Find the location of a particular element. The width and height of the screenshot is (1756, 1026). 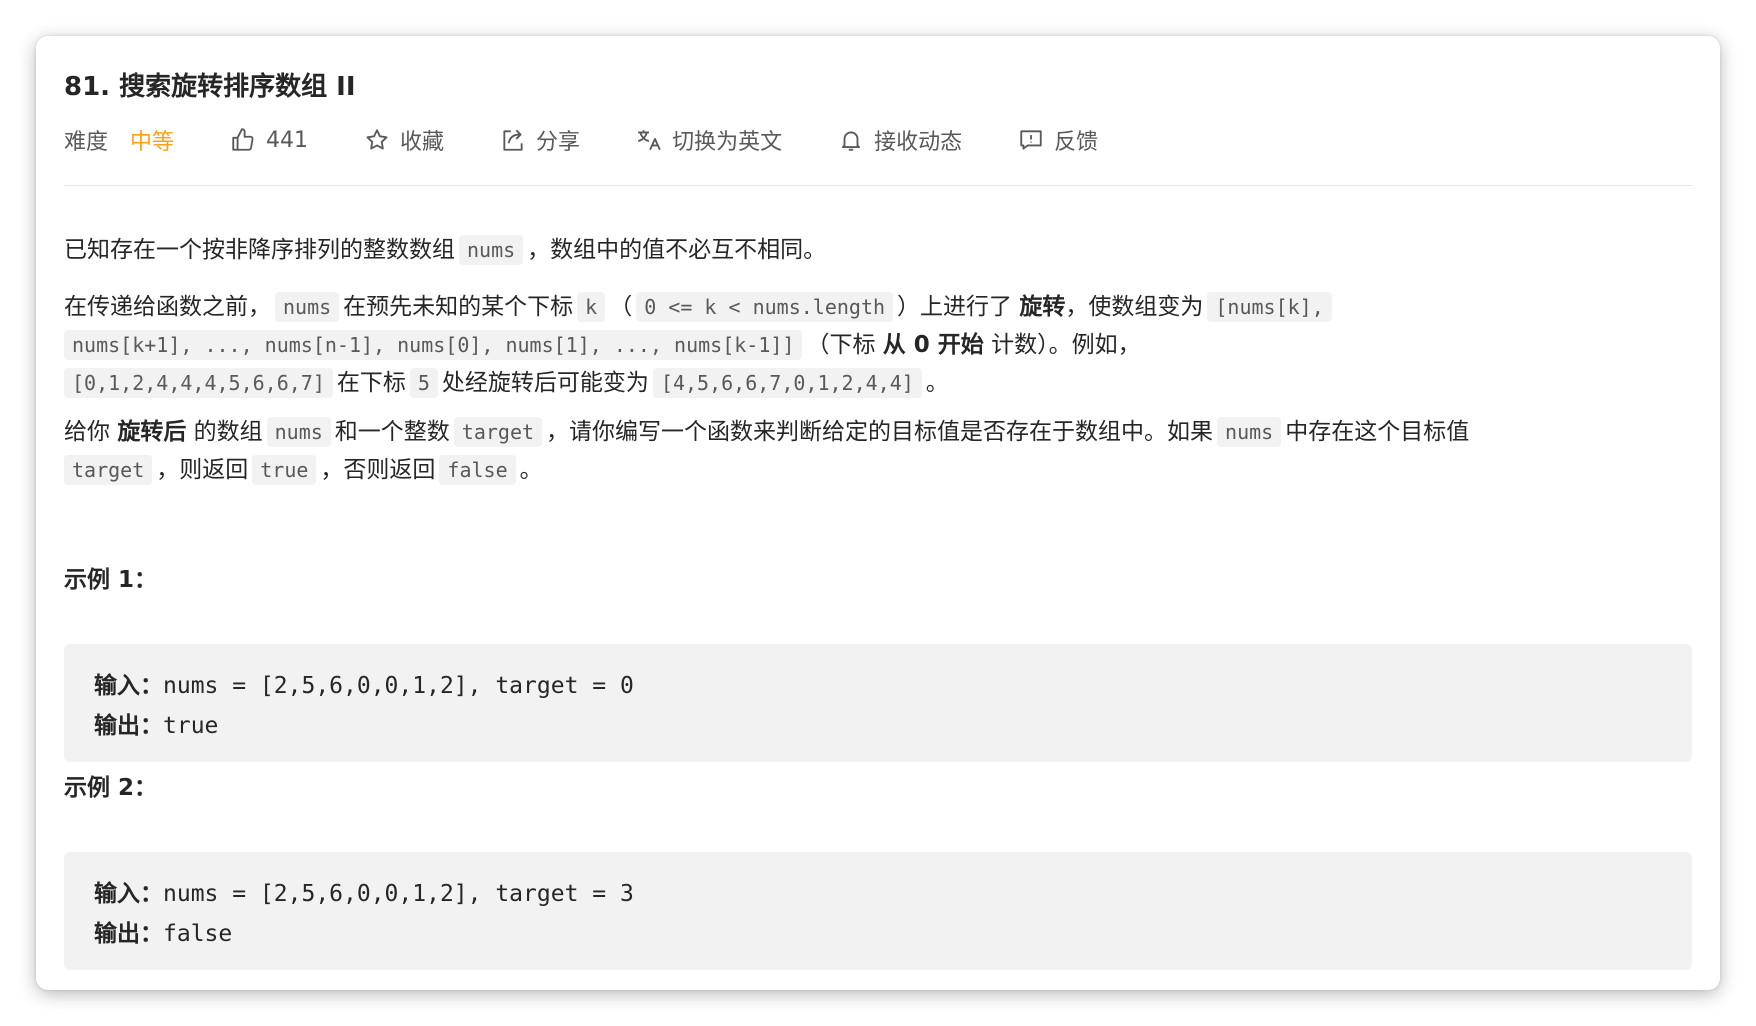

thumbs-up-icon is located at coordinates (243, 139).